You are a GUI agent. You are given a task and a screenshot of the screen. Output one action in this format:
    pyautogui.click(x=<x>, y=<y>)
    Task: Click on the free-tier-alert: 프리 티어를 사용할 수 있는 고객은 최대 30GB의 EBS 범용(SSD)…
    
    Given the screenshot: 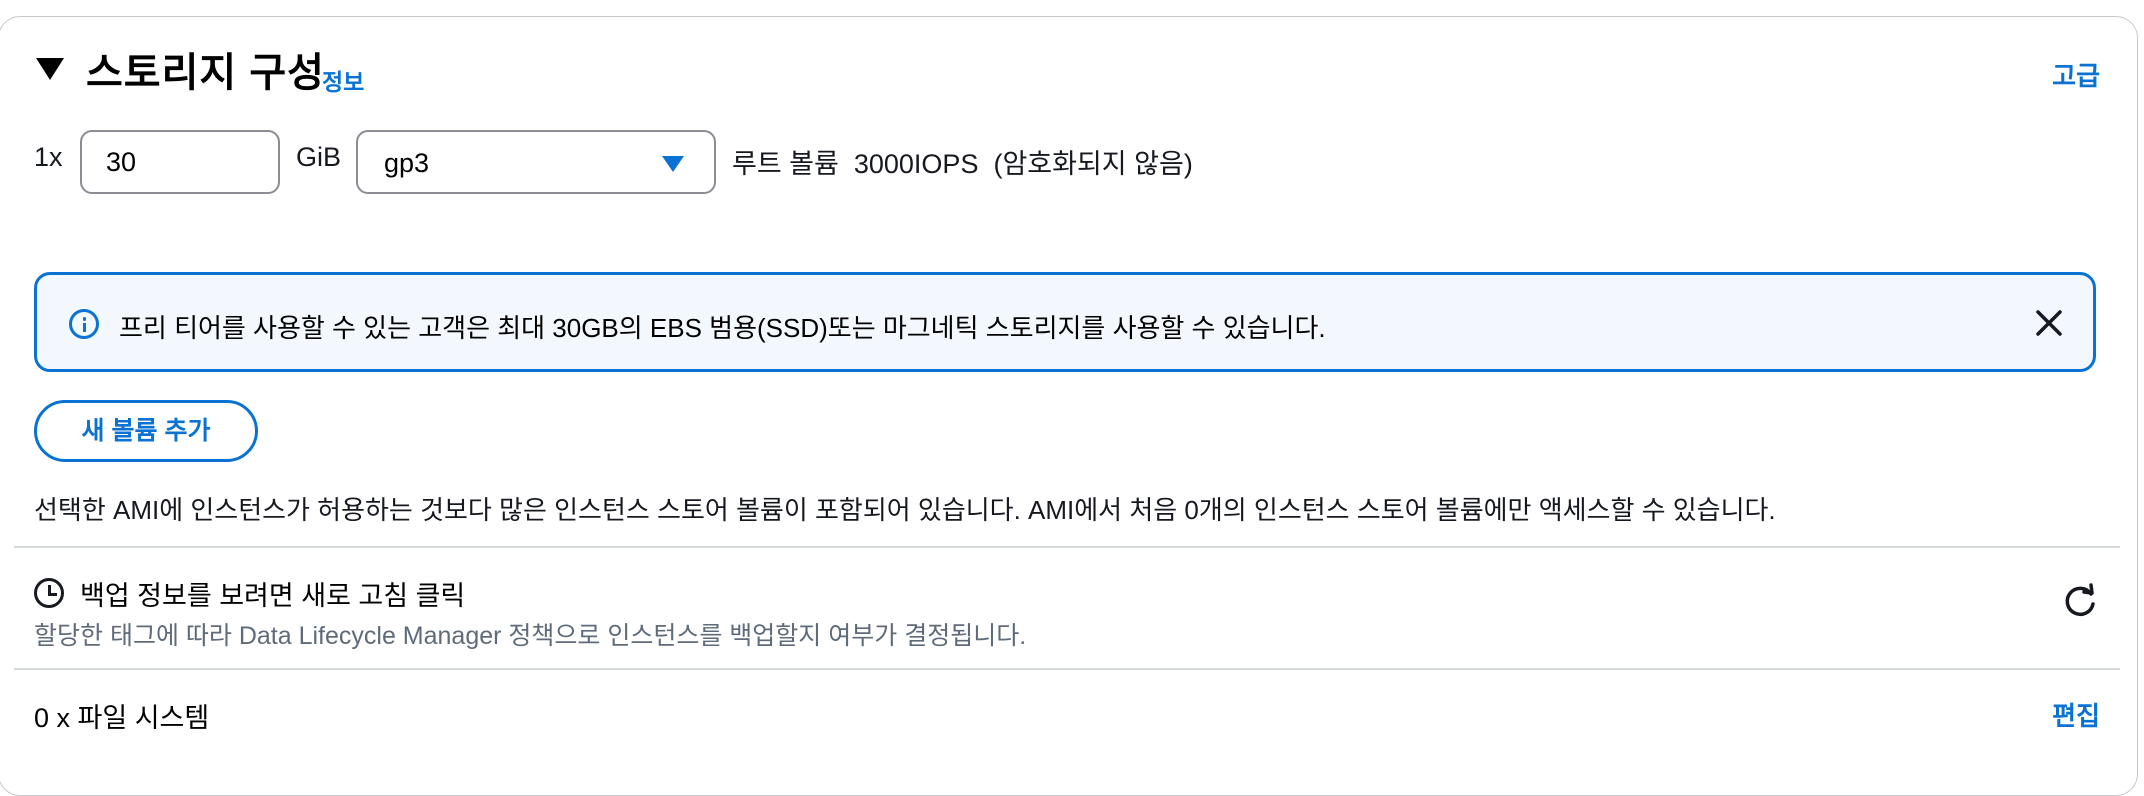 What is the action you would take?
    pyautogui.click(x=1065, y=322)
    